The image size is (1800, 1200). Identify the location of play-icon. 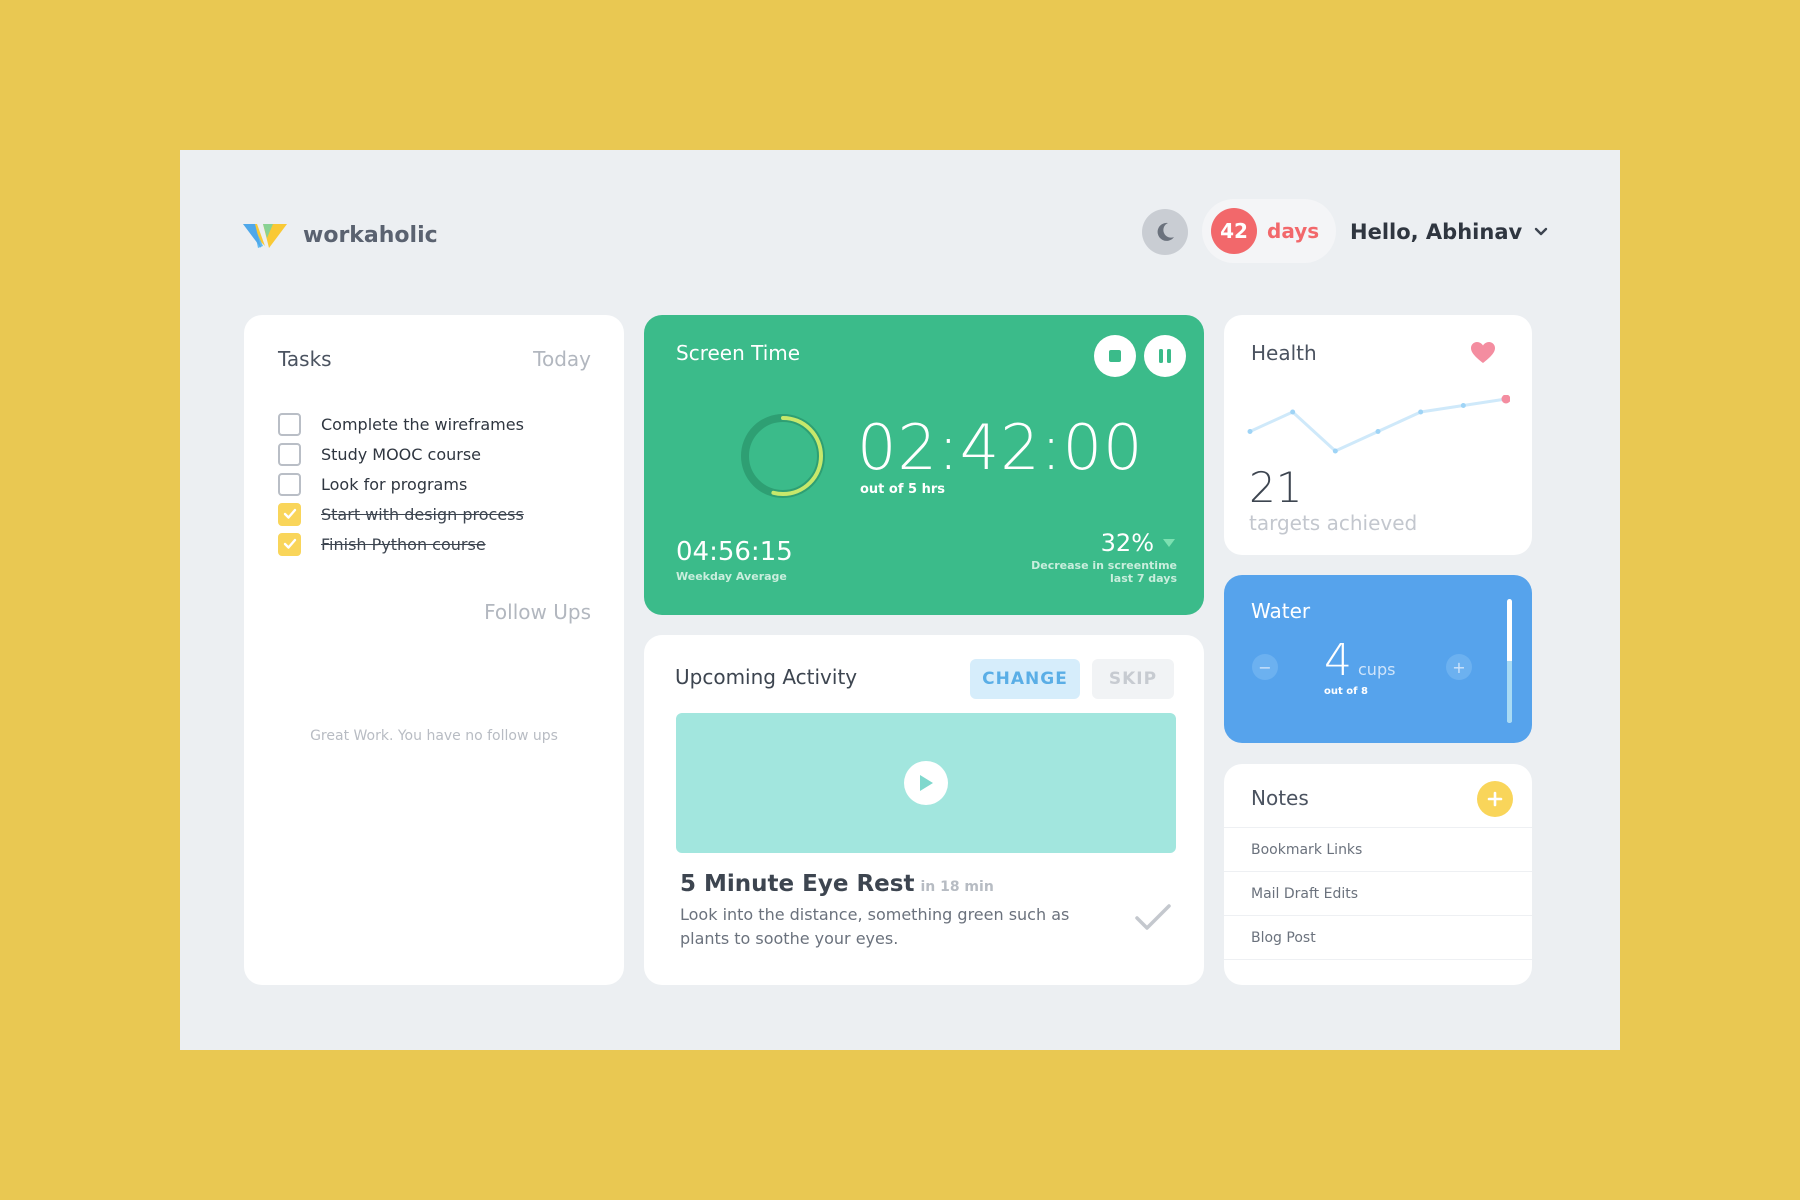
(926, 783).